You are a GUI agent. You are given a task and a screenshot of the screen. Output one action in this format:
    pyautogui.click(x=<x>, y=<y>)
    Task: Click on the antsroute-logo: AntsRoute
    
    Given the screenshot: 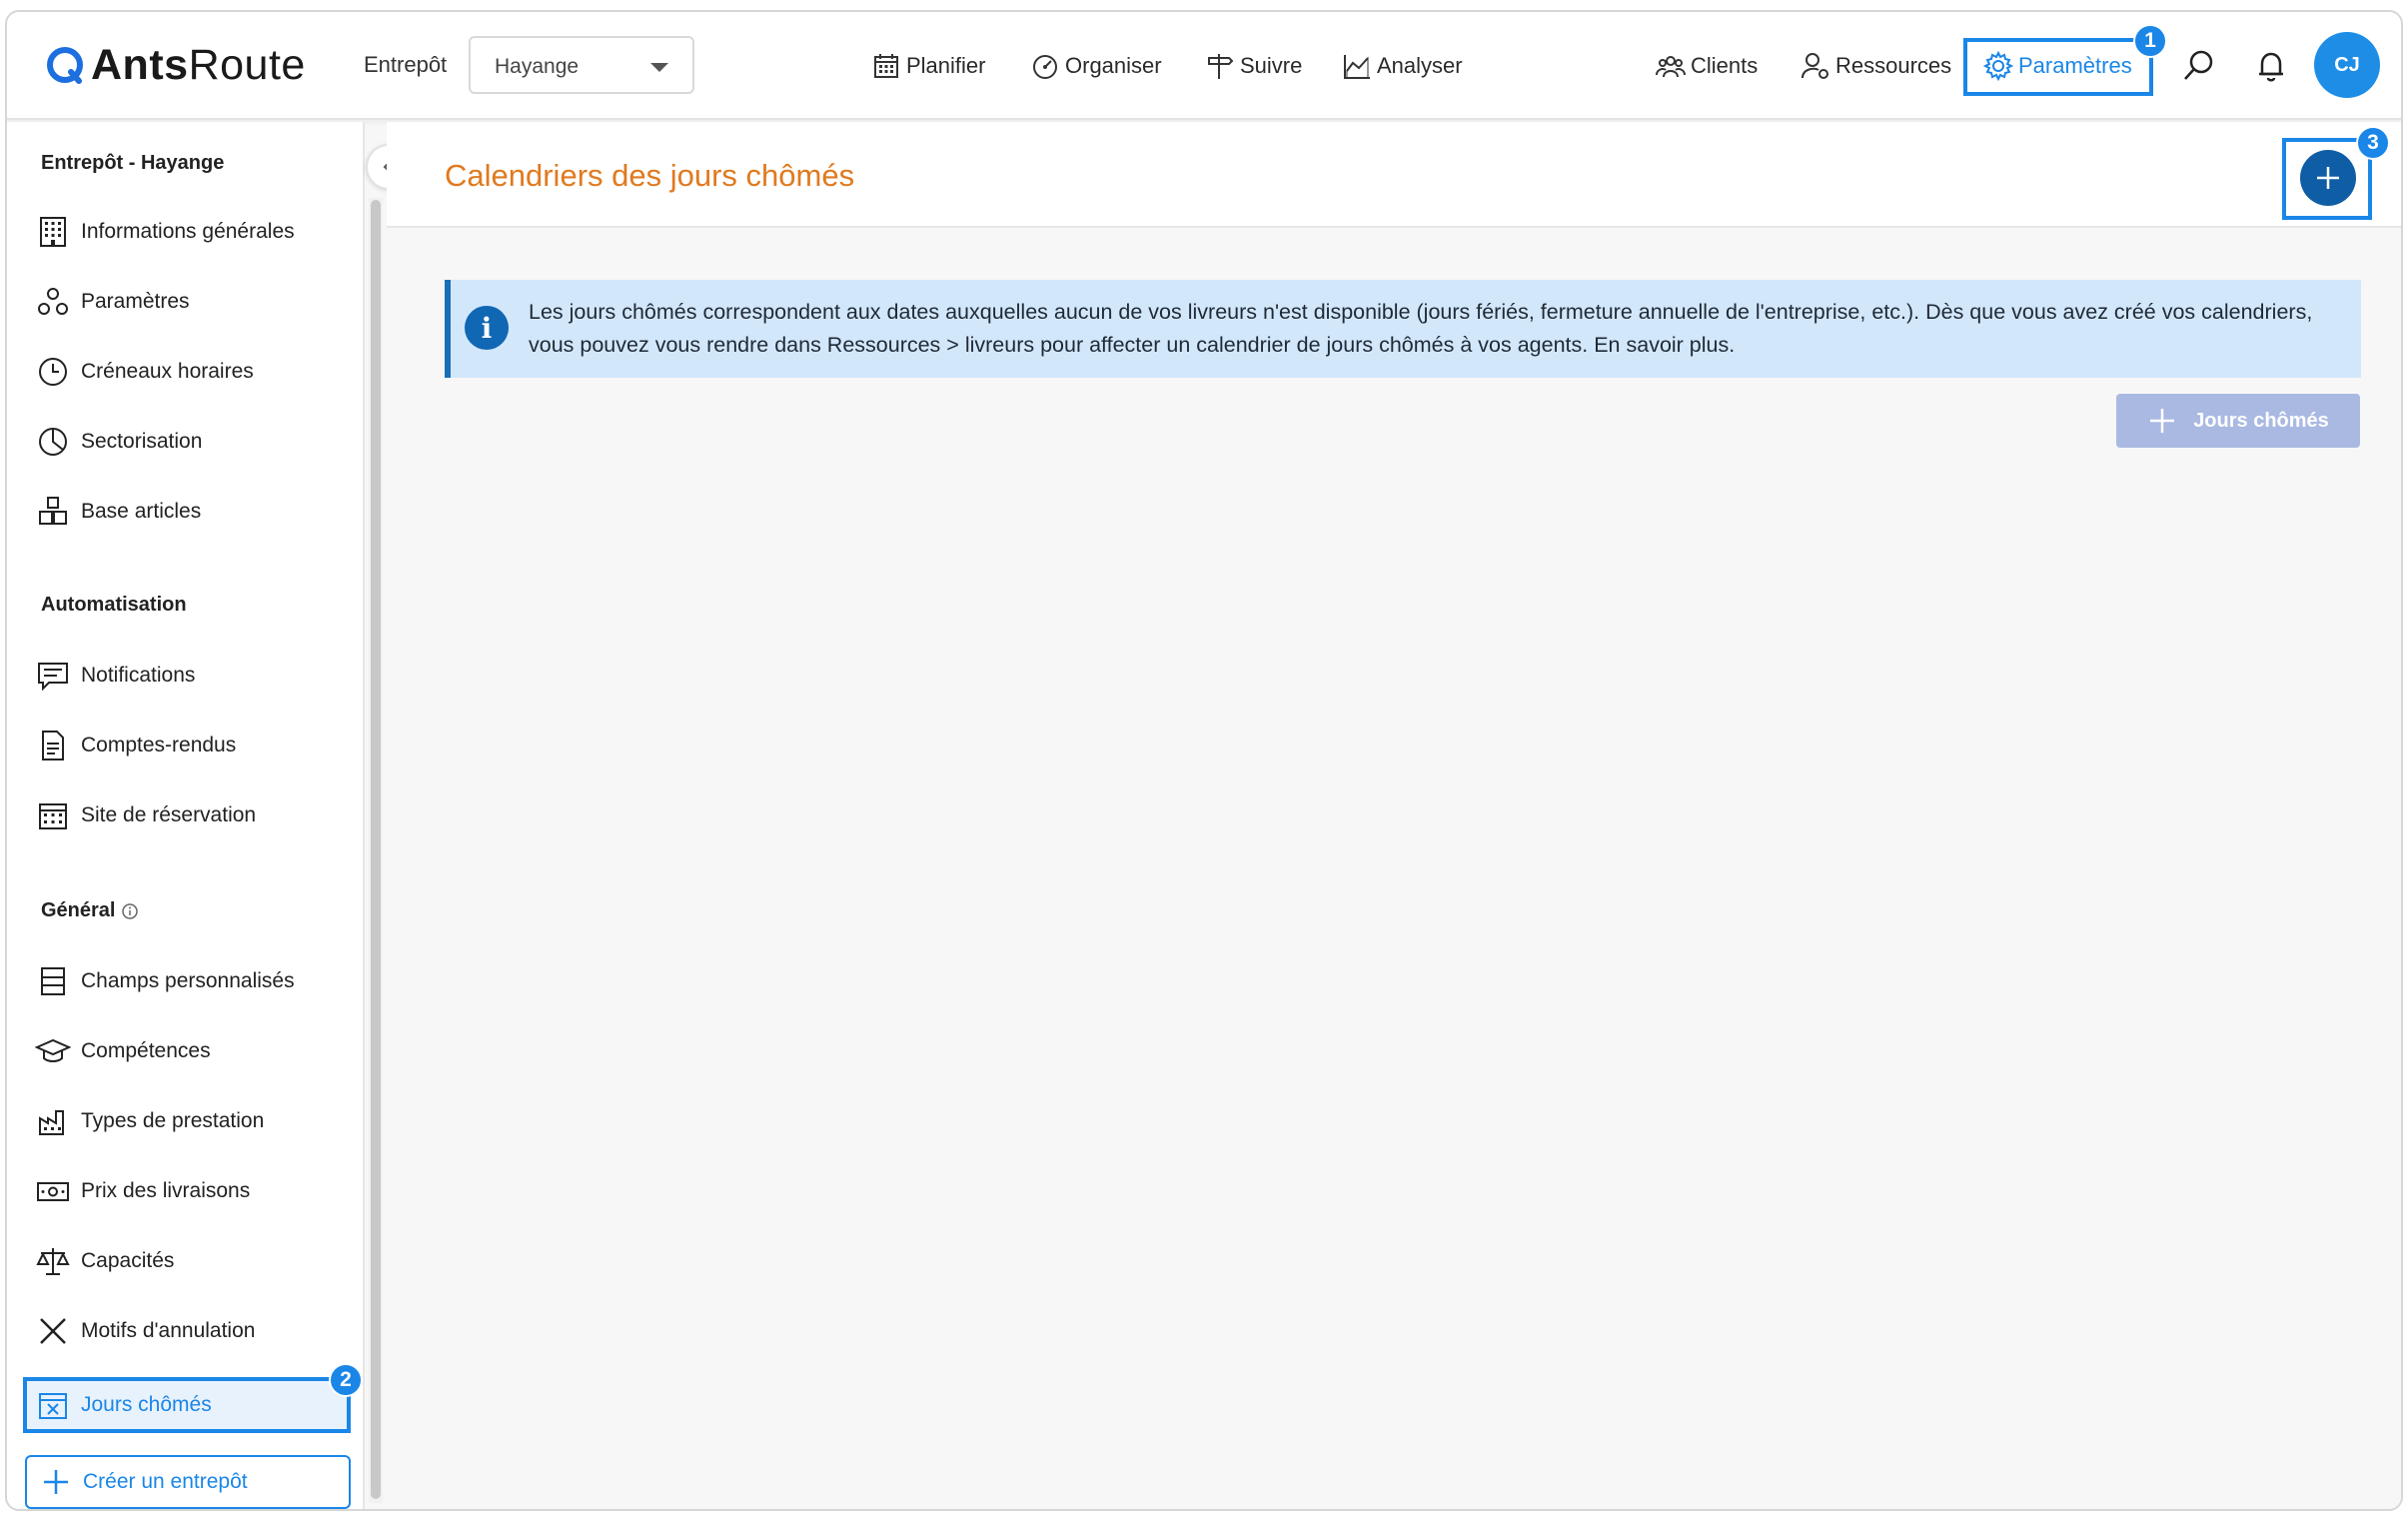 What is the action you would take?
    pyautogui.click(x=175, y=65)
    